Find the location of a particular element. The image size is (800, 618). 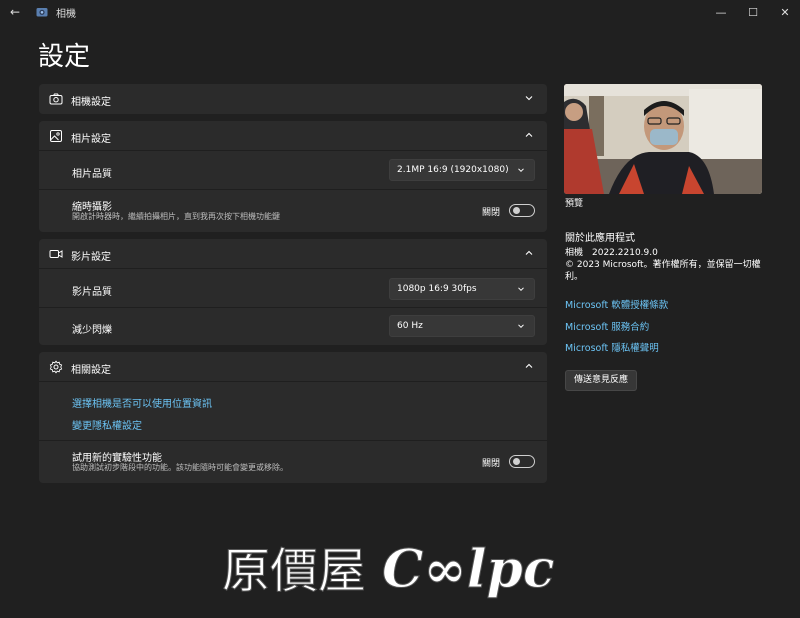

photo-quality-label: 相片品質 is located at coordinates (92, 174).